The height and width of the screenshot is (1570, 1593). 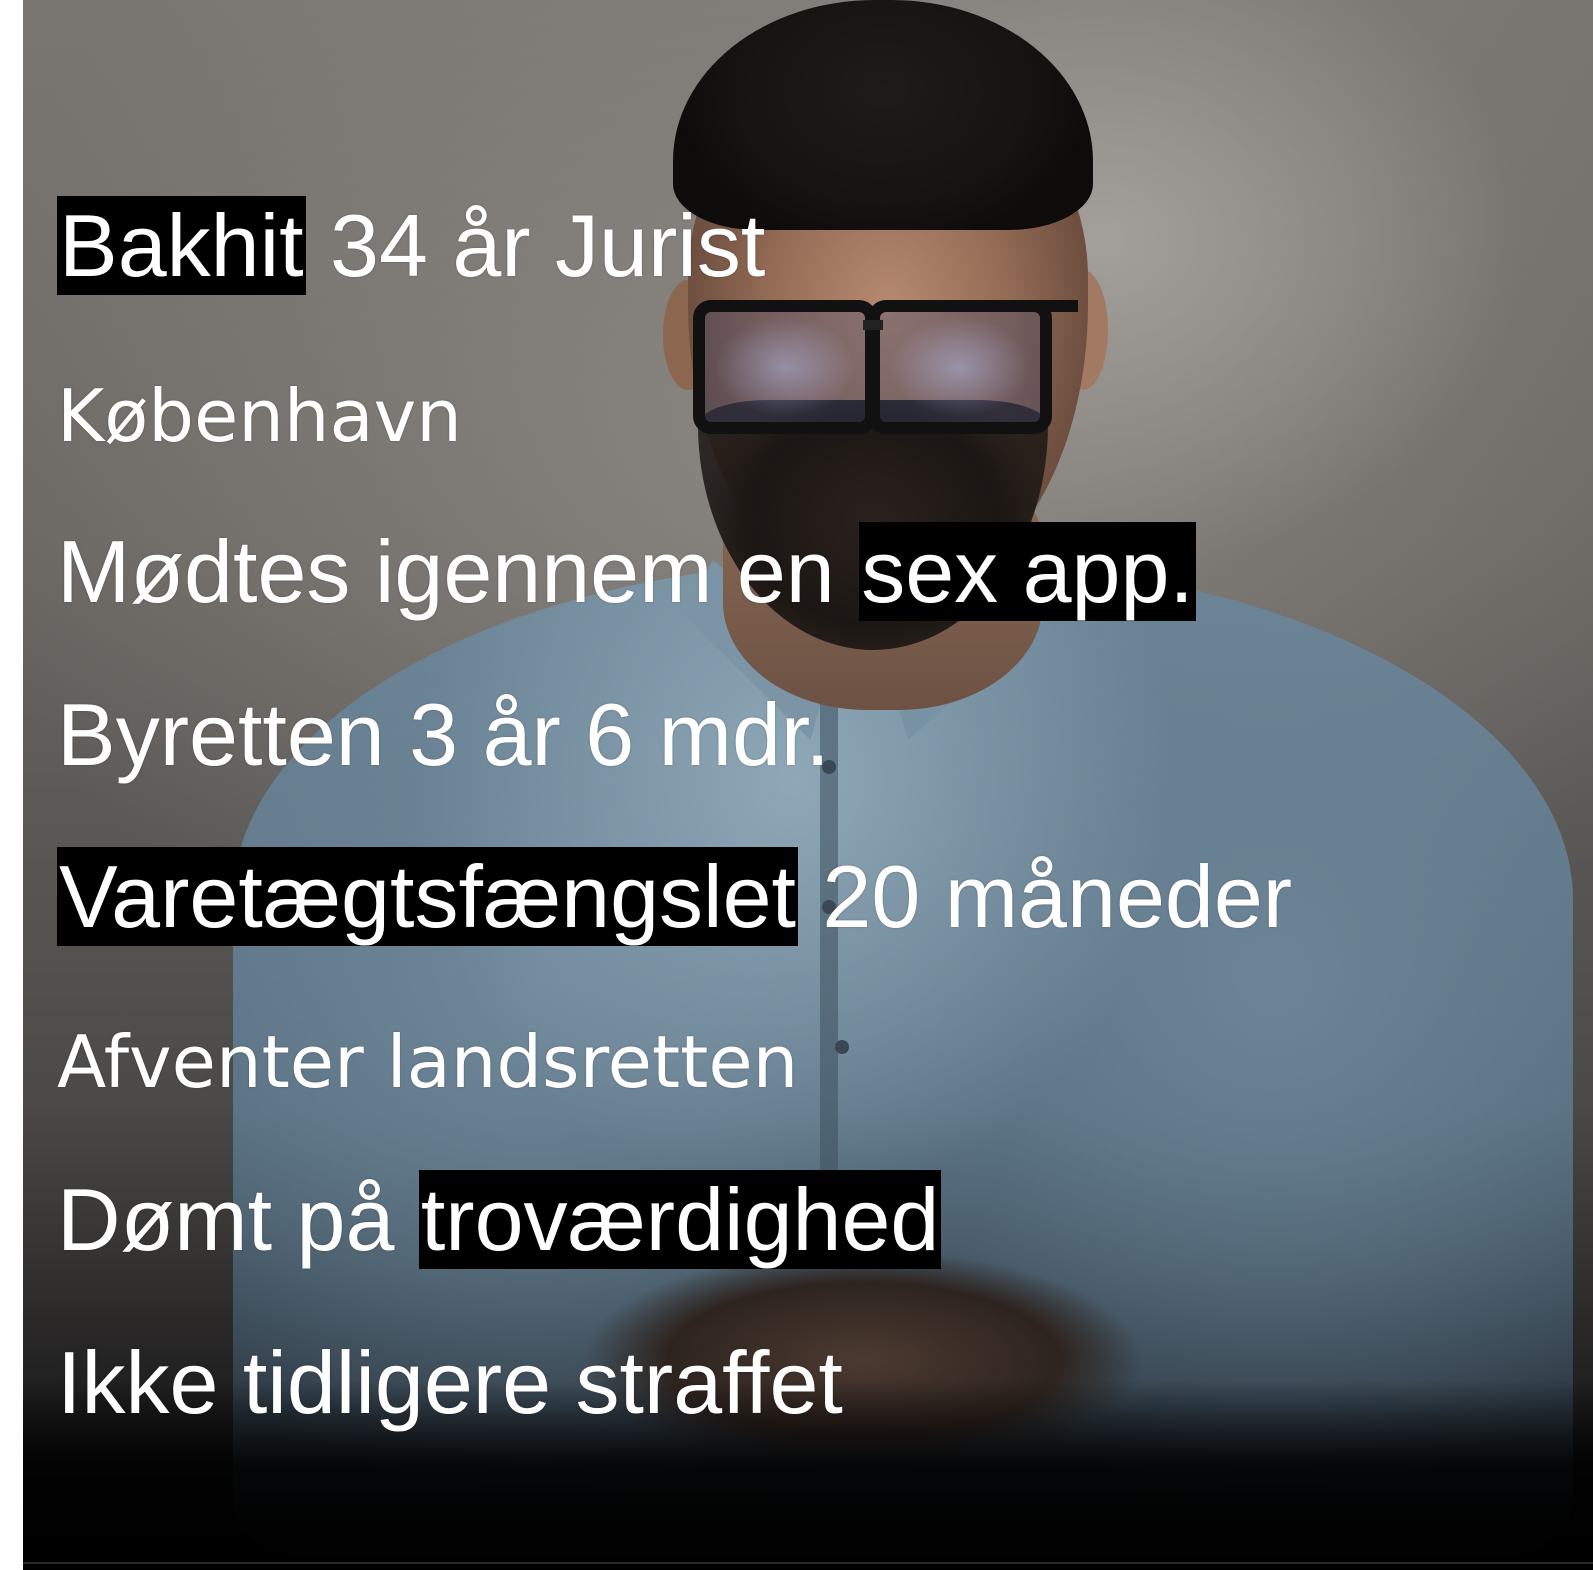 What do you see at coordinates (680, 1219) in the screenshot?
I see `highlighted-credibility: troværdighed` at bounding box center [680, 1219].